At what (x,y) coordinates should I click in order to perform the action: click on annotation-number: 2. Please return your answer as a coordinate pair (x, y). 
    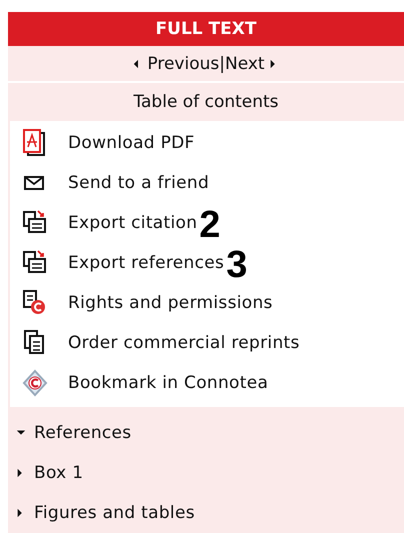
    Looking at the image, I should click on (209, 225).